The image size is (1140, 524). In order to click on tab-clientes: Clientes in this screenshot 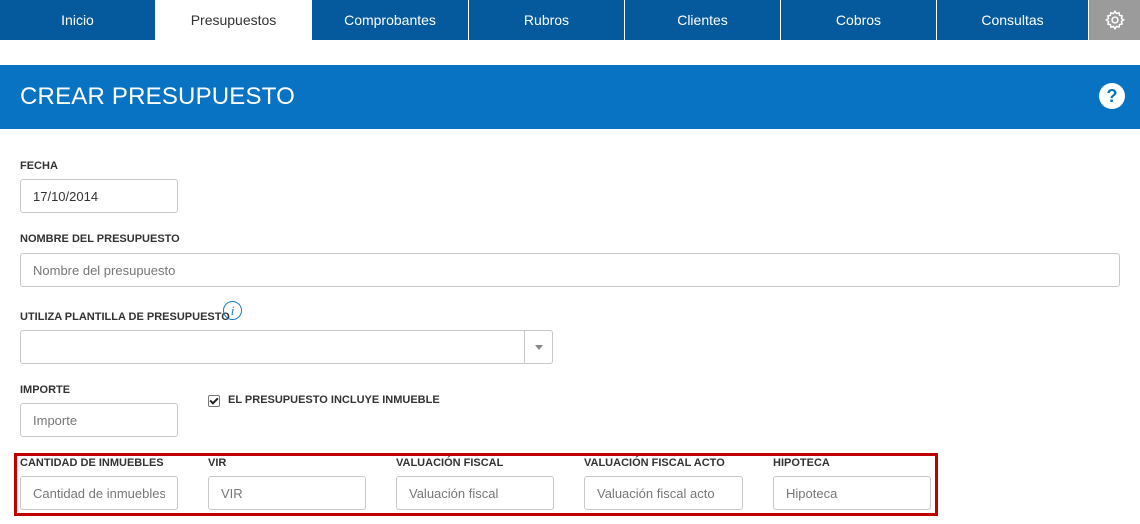, I will do `click(703, 20)`.